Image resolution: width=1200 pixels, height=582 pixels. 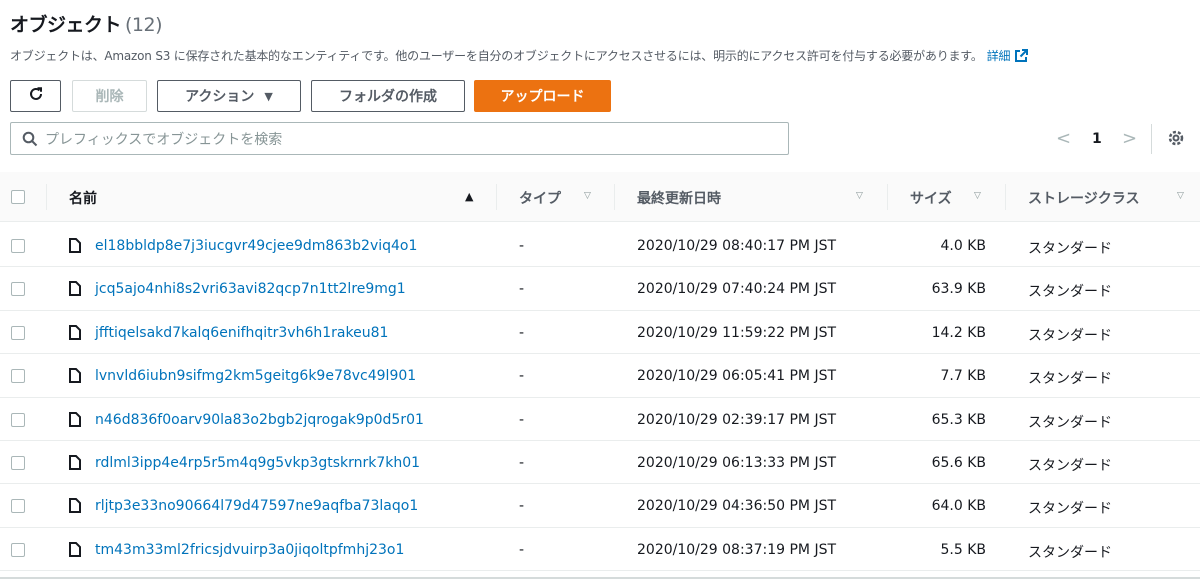 I want to click on object-name-link: n46d836f0oarv90la83o2bgb2jqrogak9p0d5r01, so click(x=259, y=420).